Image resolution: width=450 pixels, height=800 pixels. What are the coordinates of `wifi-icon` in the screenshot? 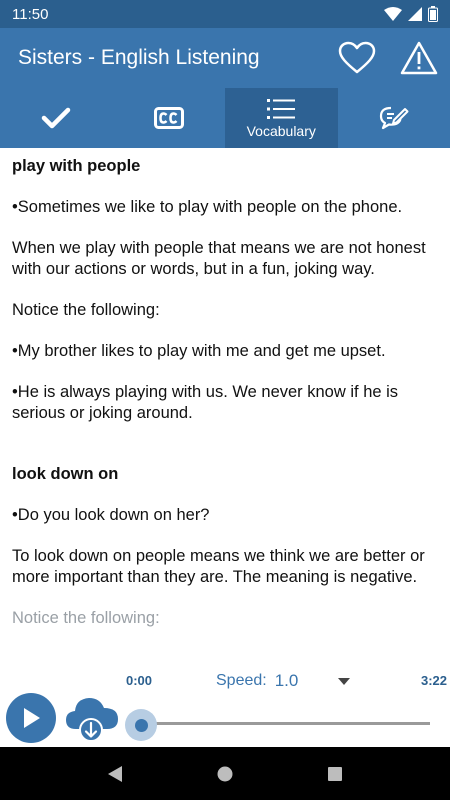 It's located at (393, 14).